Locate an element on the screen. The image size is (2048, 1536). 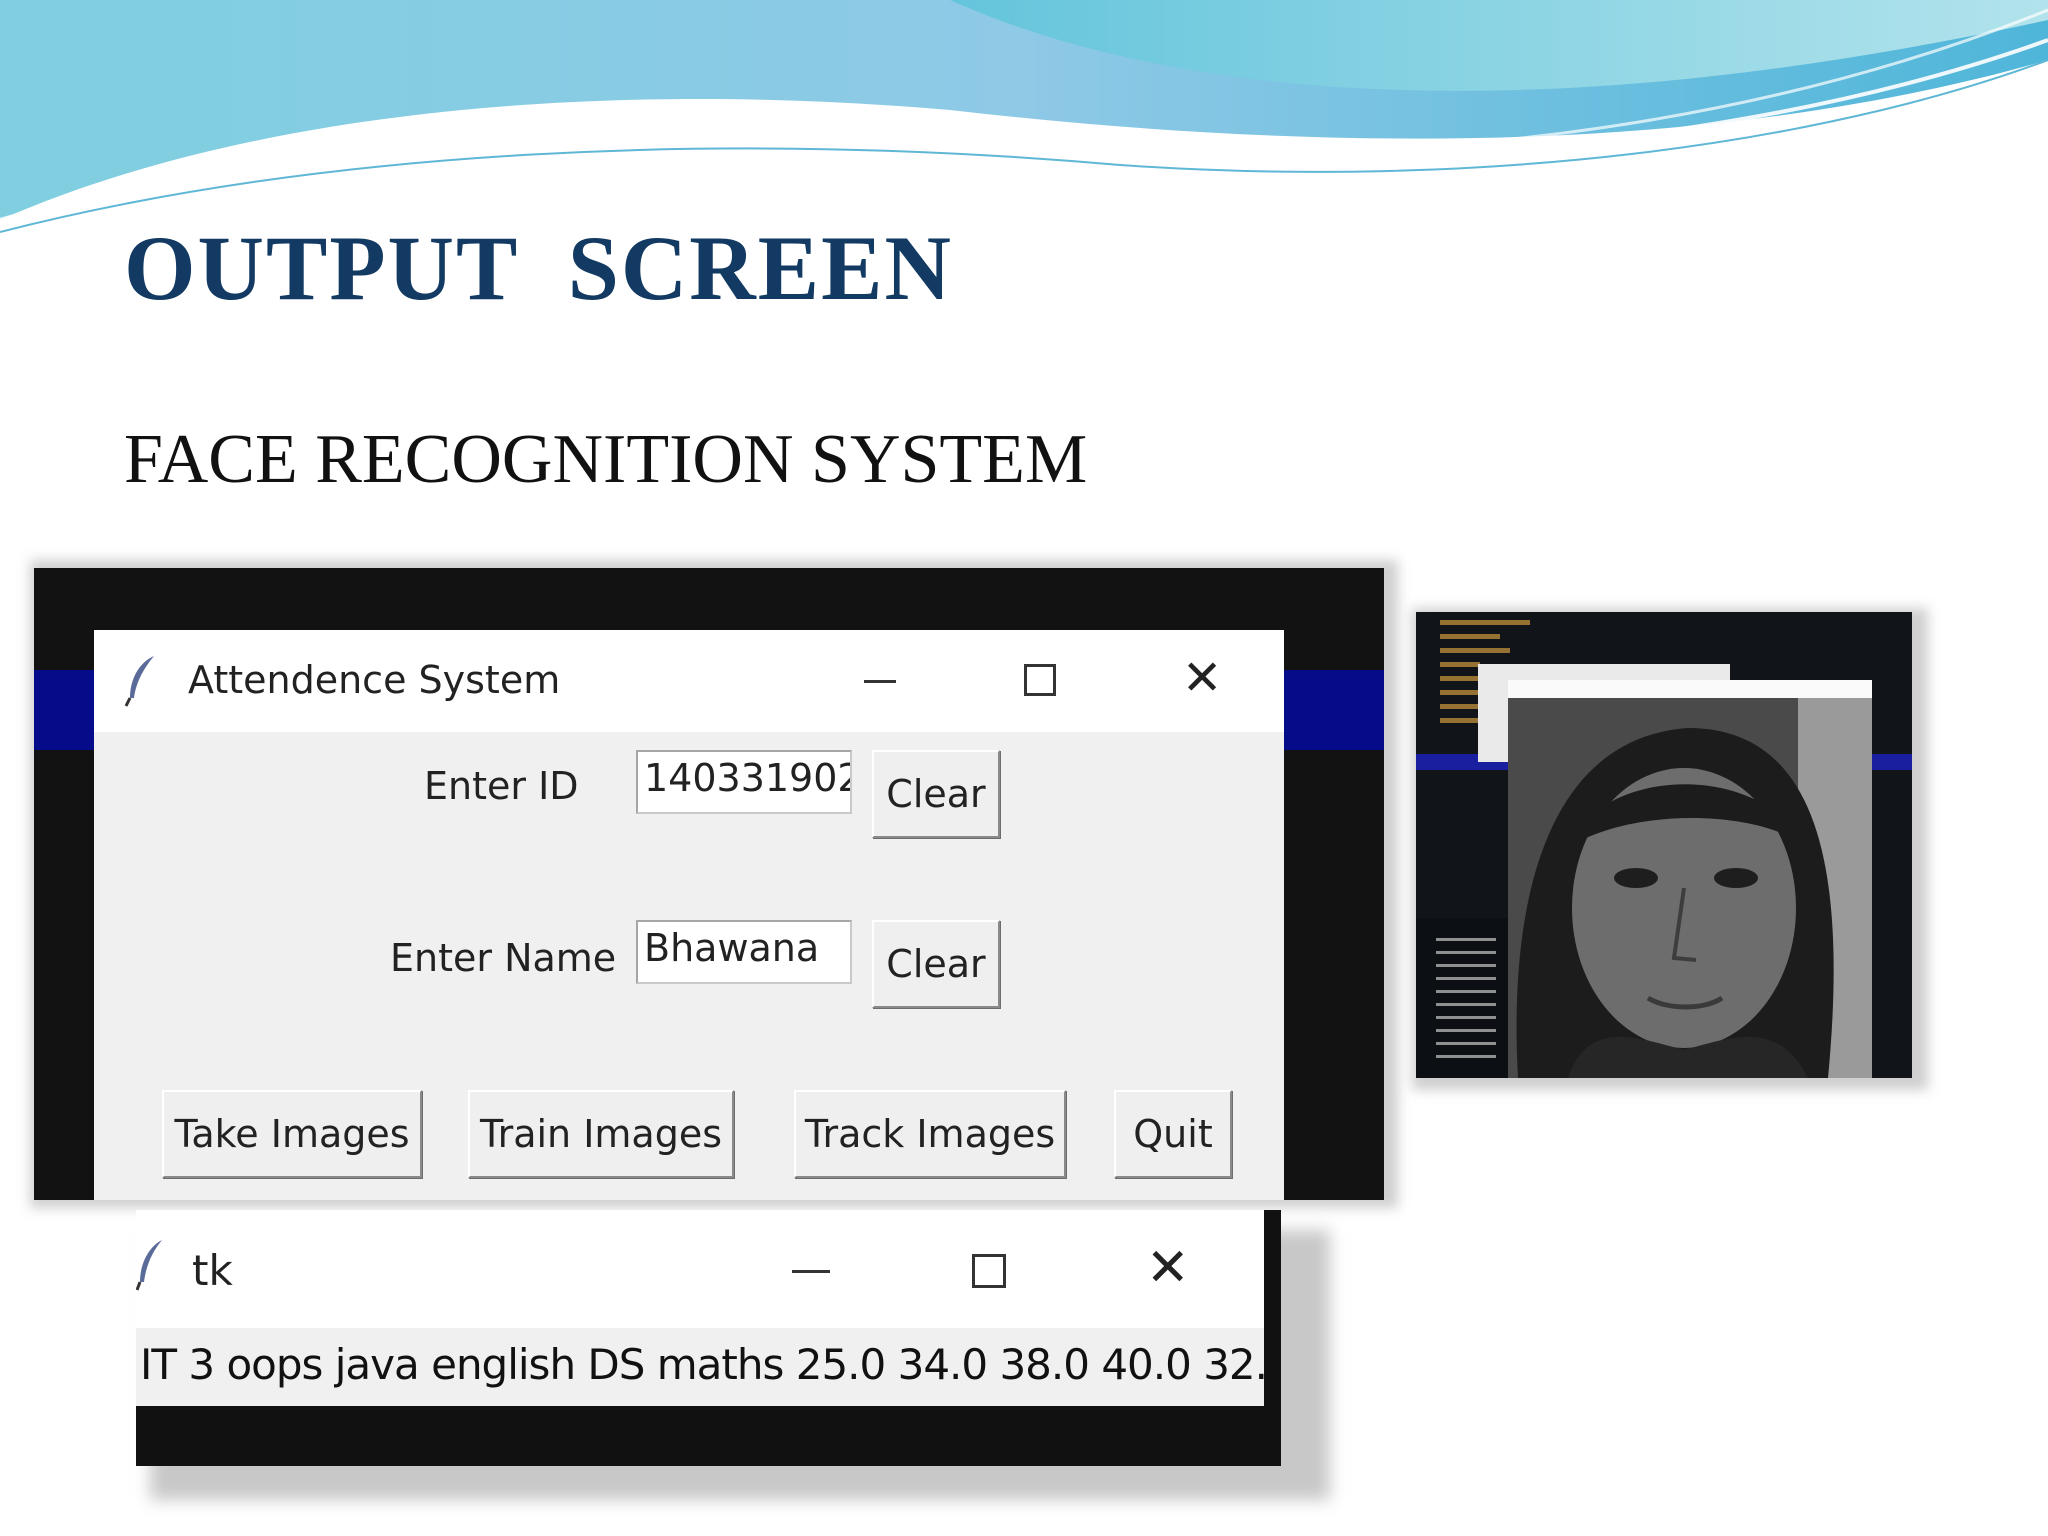
take-images-button: Take Images is located at coordinates (292, 1134).